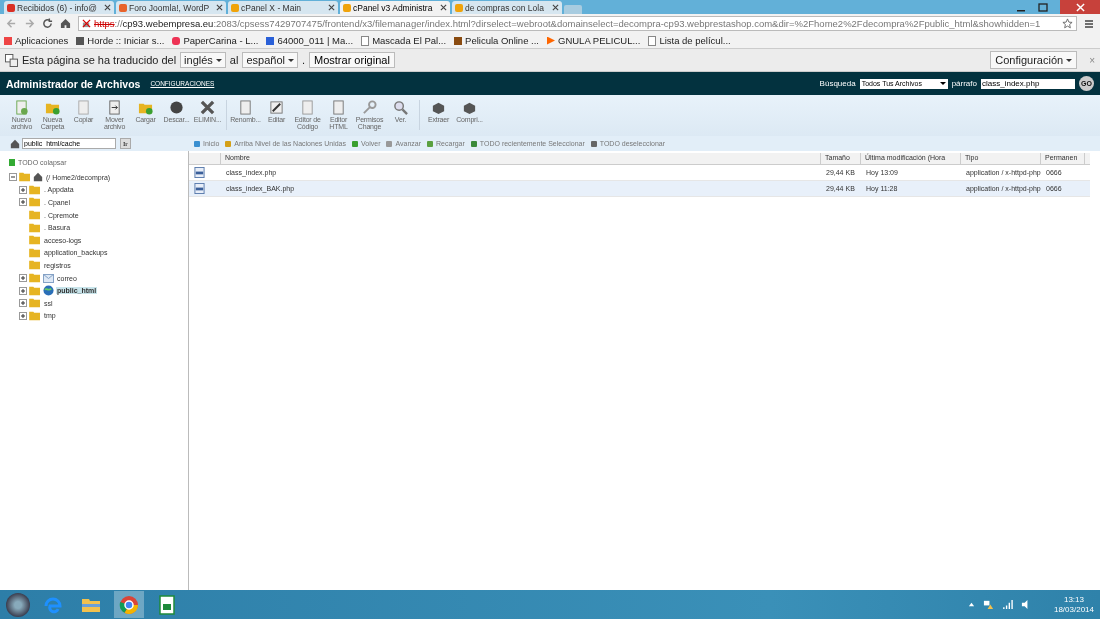 Image resolution: width=1100 pixels, height=619 pixels. What do you see at coordinates (303, 60) in the screenshot?
I see `translate-message: .` at bounding box center [303, 60].